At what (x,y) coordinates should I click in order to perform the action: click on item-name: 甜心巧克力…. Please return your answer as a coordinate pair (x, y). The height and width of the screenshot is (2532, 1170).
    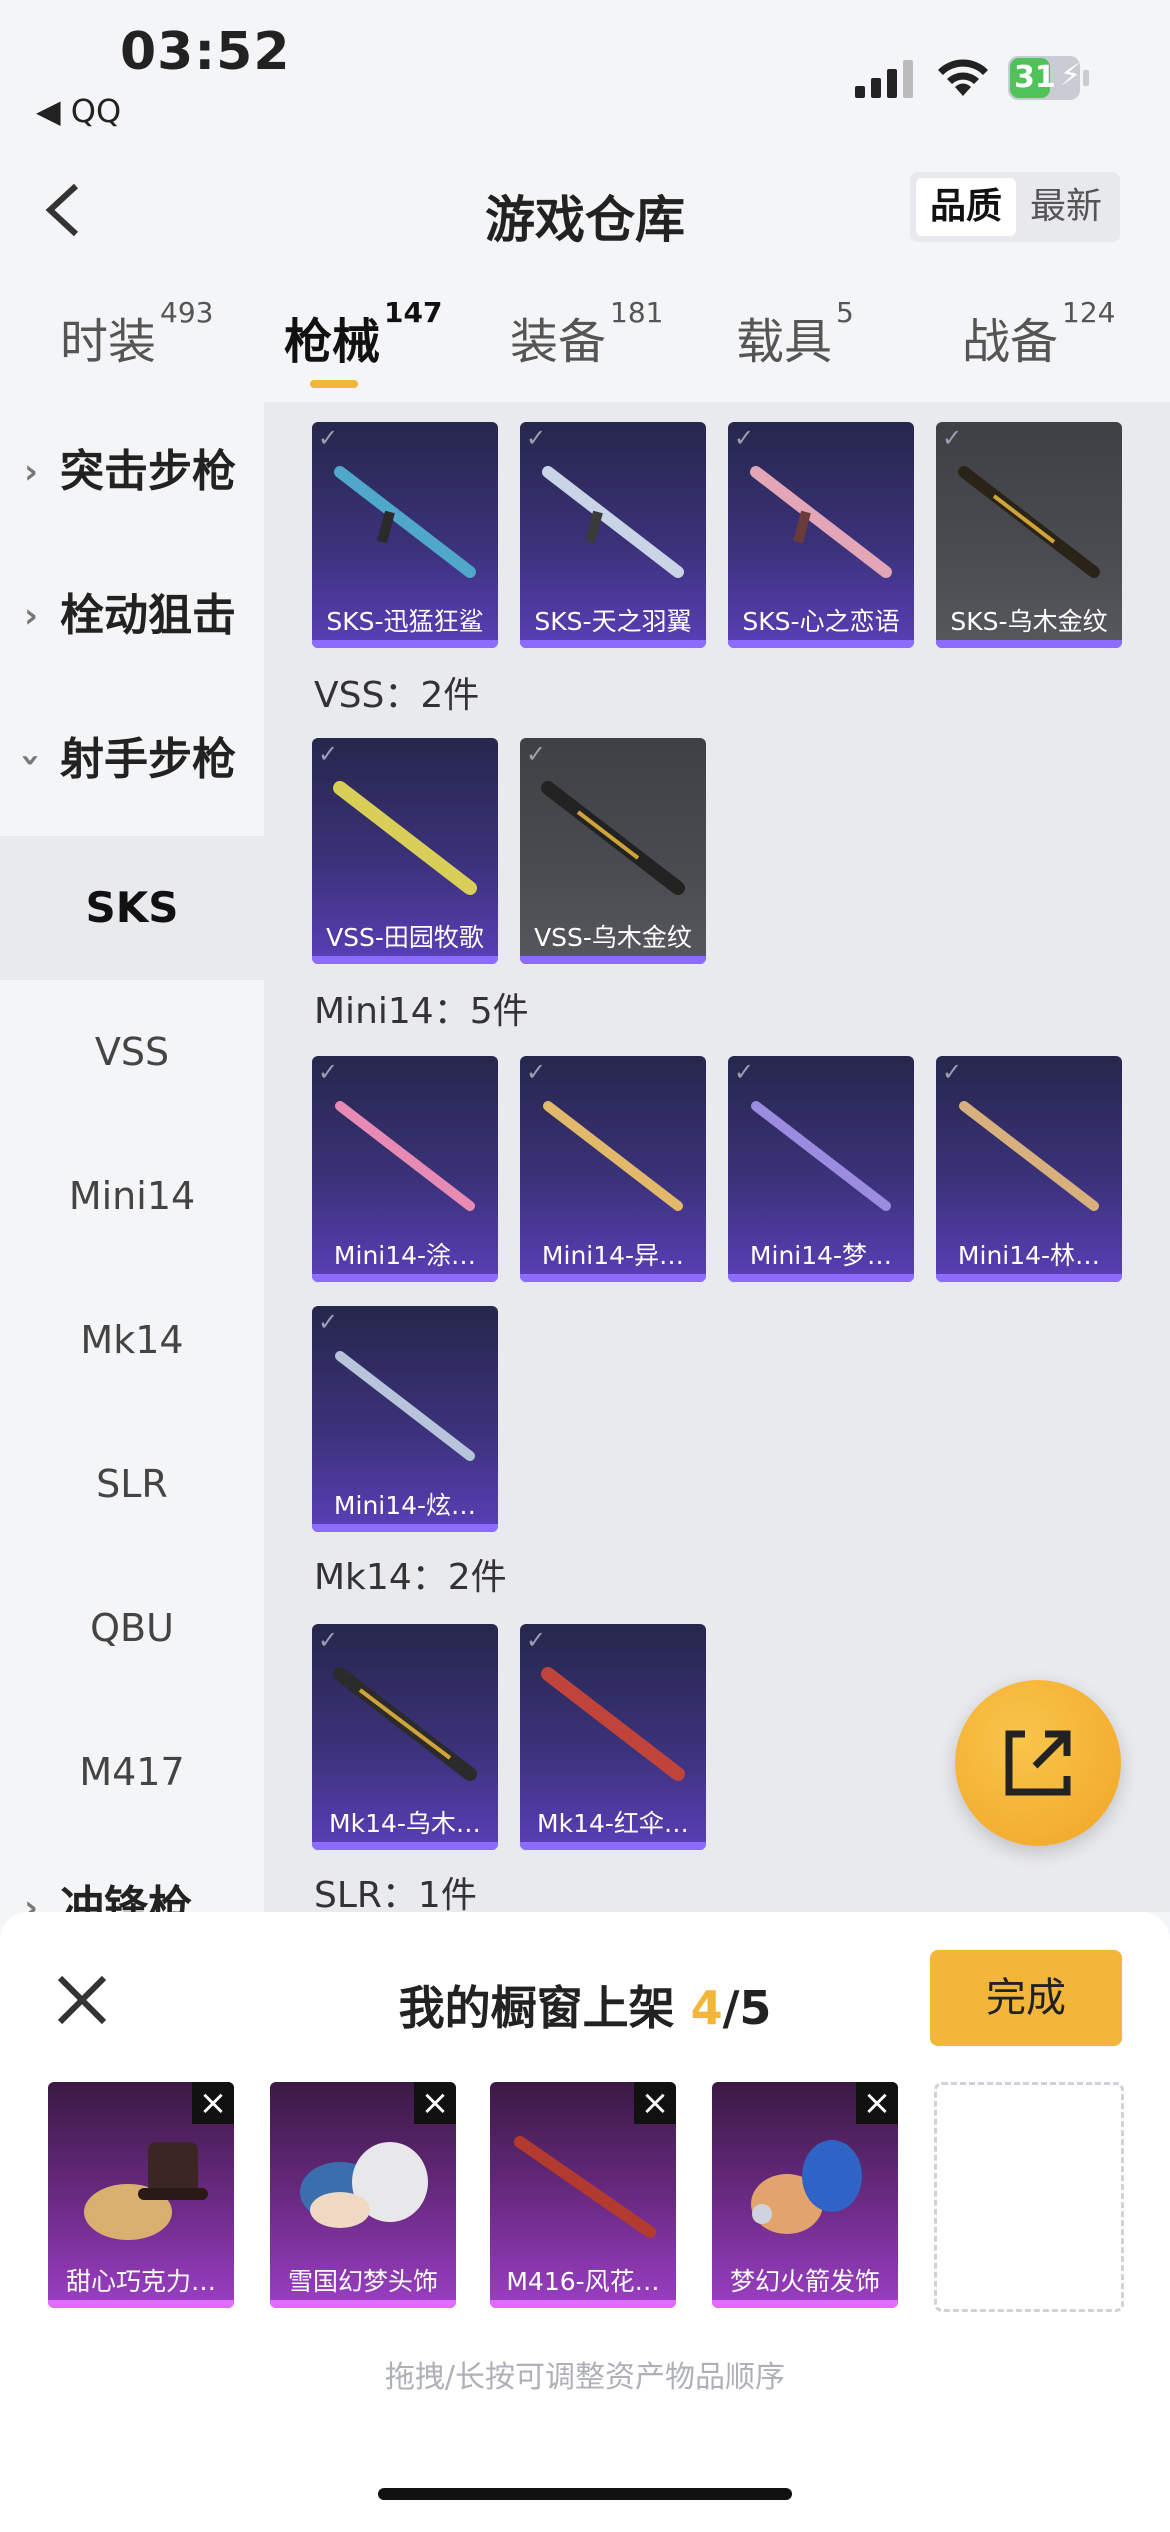
    Looking at the image, I should click on (140, 2281).